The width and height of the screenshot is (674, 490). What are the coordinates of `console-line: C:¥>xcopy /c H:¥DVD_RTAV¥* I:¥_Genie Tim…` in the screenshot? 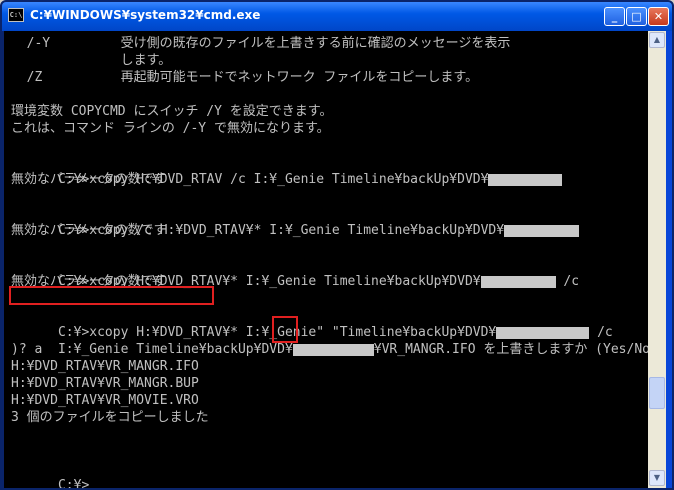 It's located at (295, 221).